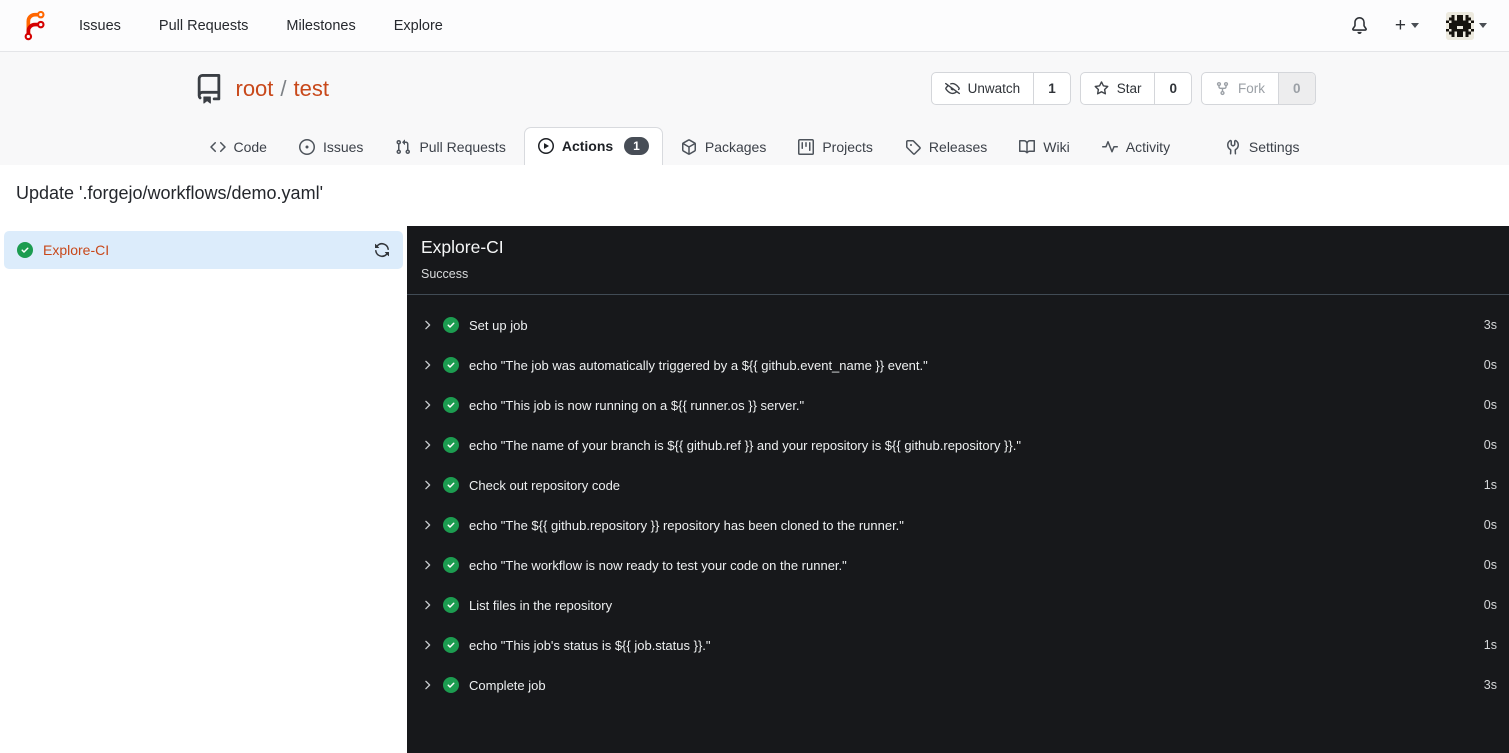 The height and width of the screenshot is (753, 1509). What do you see at coordinates (217, 147) in the screenshot?
I see `code-icon` at bounding box center [217, 147].